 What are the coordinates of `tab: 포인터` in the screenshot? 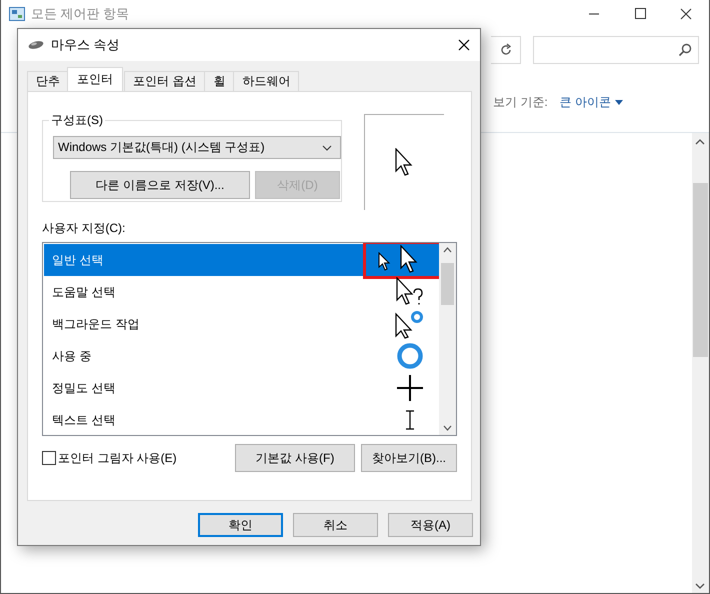 It's located at (95, 79).